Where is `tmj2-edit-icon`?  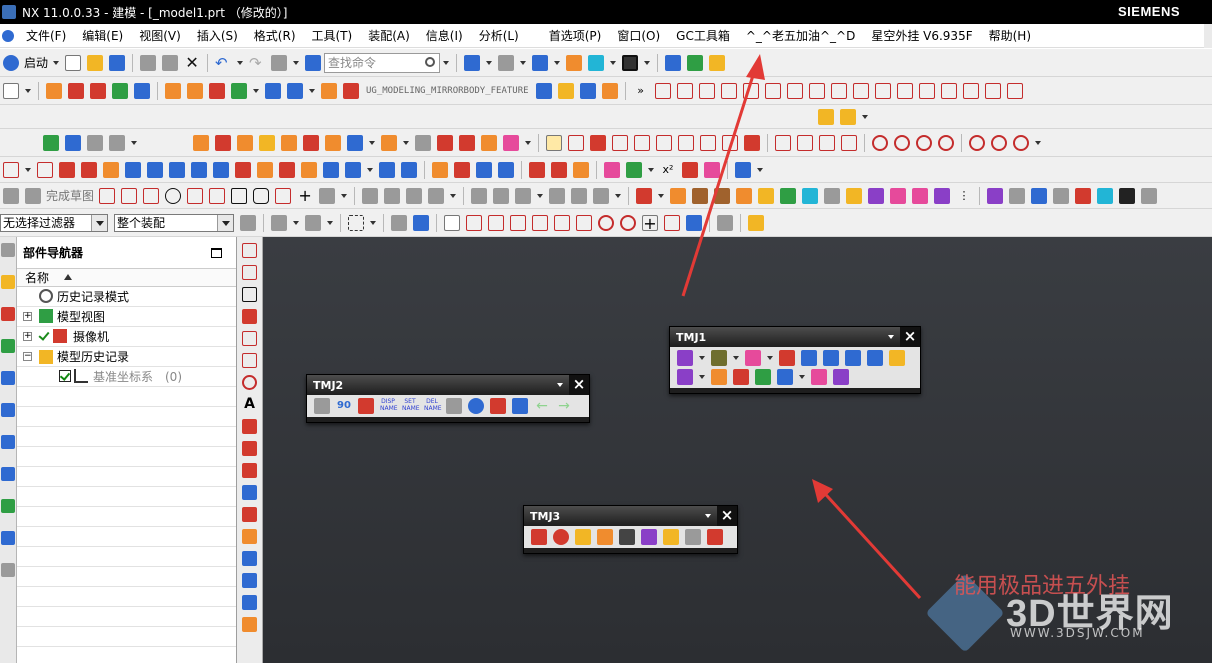
tmj2-edit-icon is located at coordinates (520, 406).